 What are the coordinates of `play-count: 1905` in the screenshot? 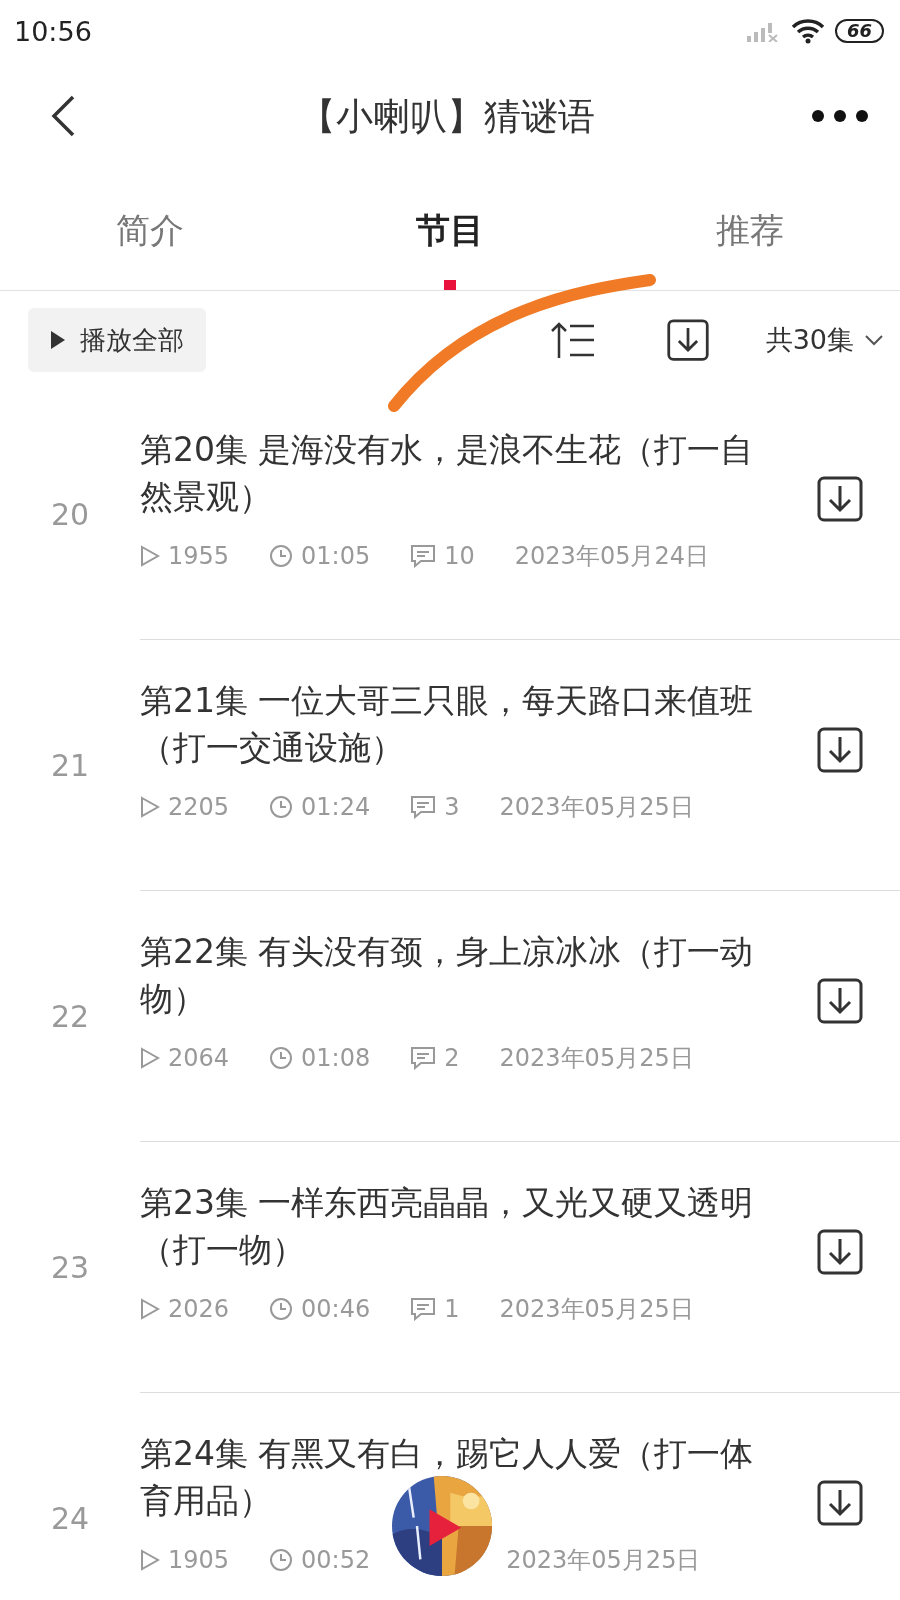 It's located at (199, 1560).